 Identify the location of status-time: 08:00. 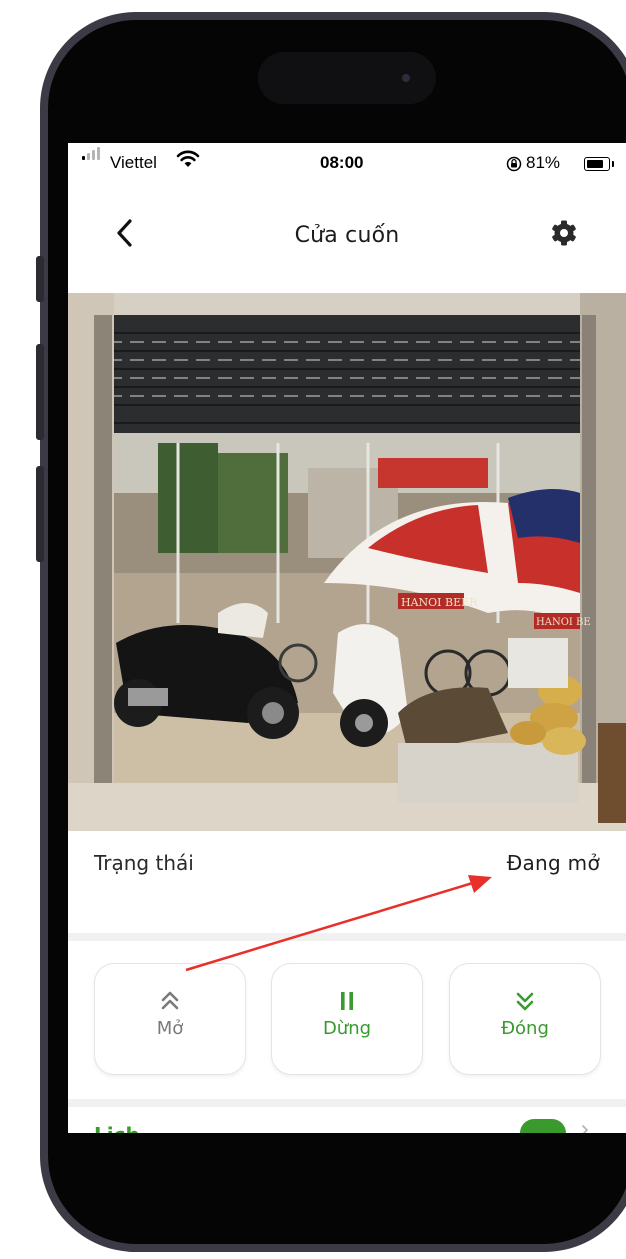
(342, 162).